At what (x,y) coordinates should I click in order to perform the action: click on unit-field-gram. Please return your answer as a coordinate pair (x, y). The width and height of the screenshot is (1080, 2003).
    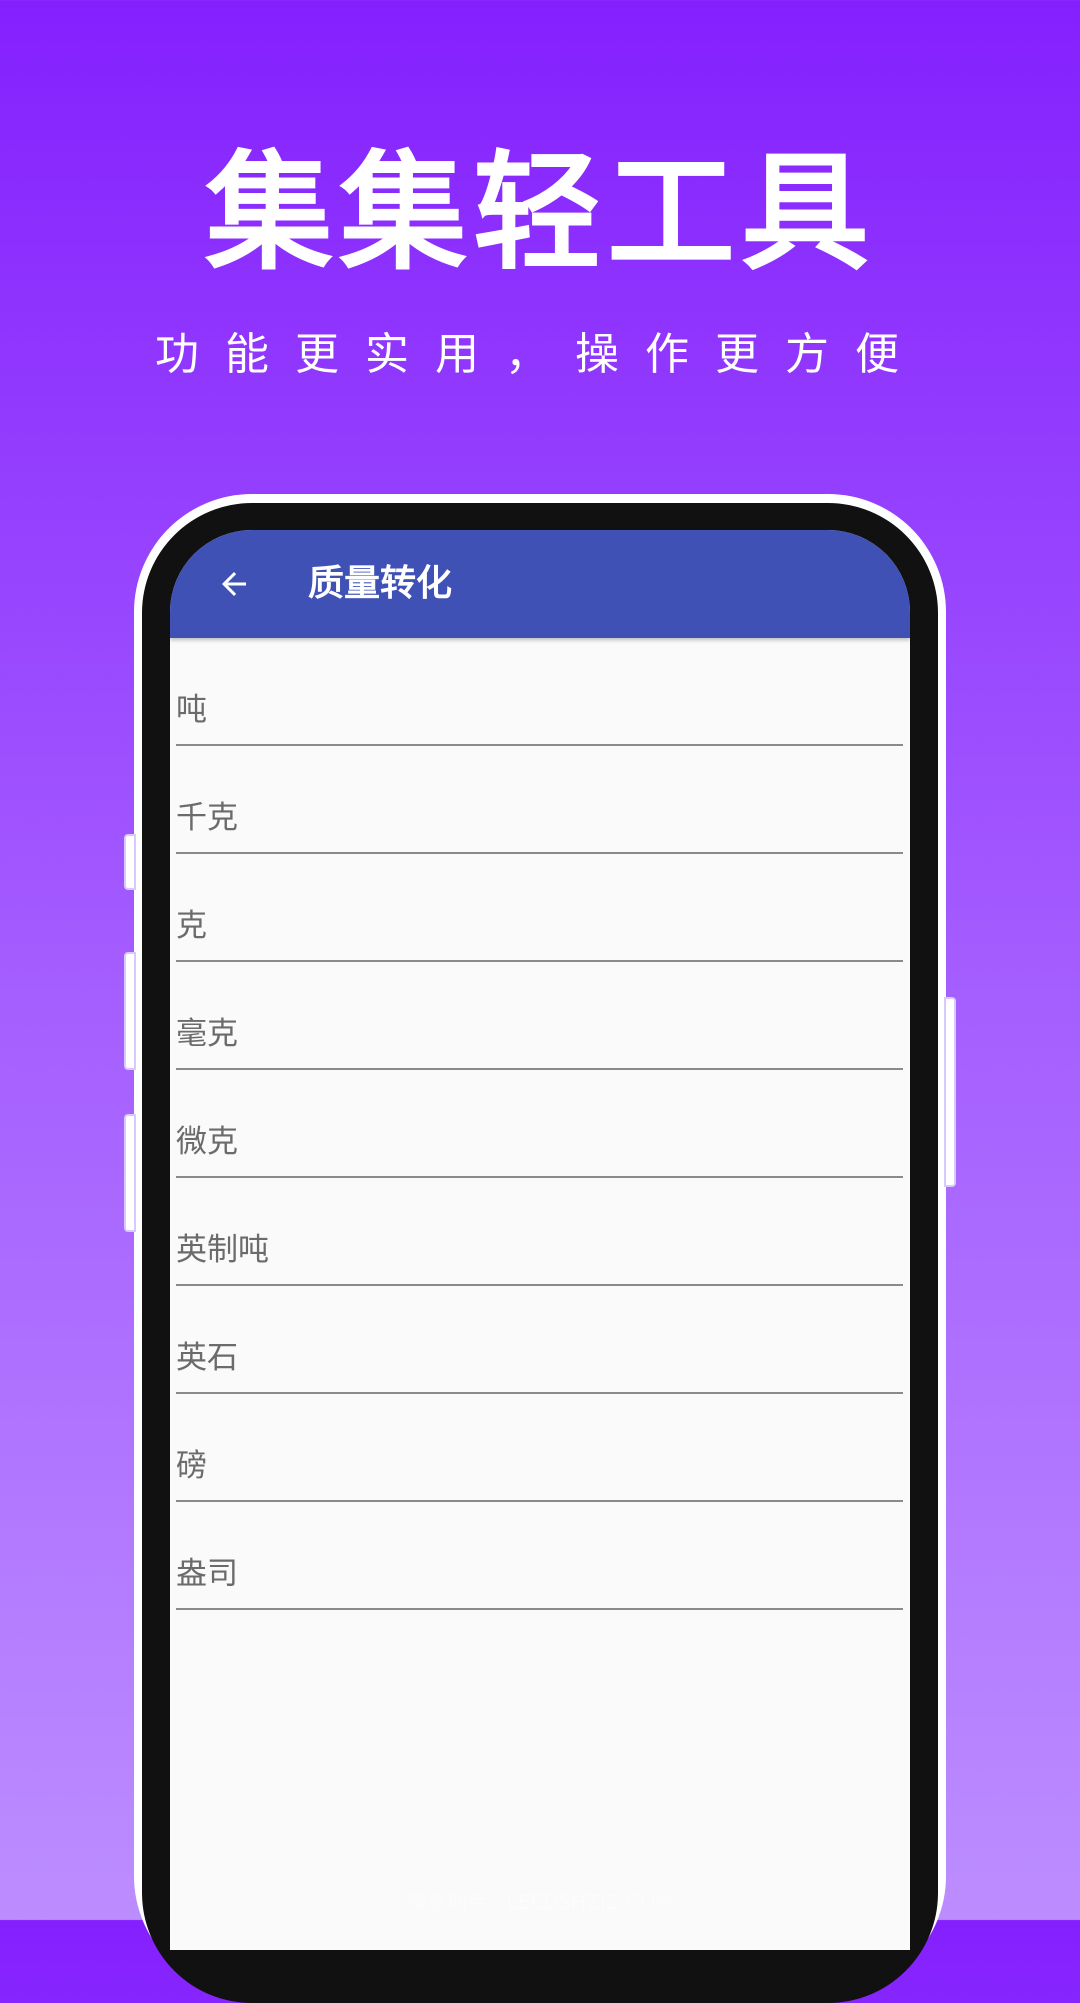
    Looking at the image, I should click on (539, 908).